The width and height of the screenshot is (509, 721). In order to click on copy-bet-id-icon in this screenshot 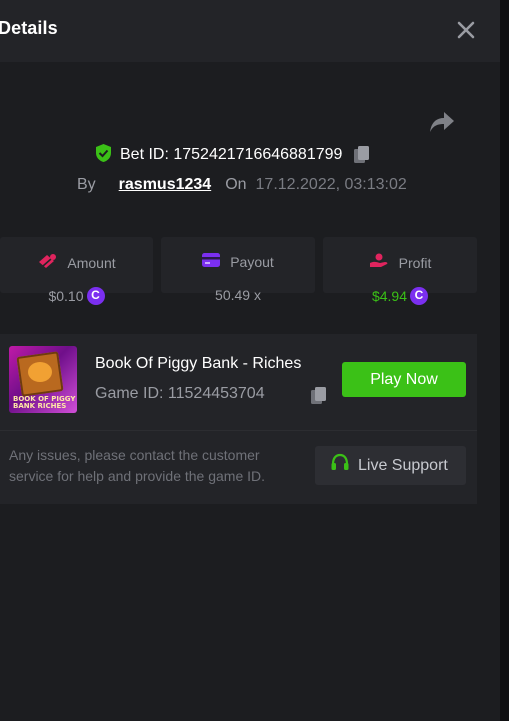, I will do `click(362, 155)`.